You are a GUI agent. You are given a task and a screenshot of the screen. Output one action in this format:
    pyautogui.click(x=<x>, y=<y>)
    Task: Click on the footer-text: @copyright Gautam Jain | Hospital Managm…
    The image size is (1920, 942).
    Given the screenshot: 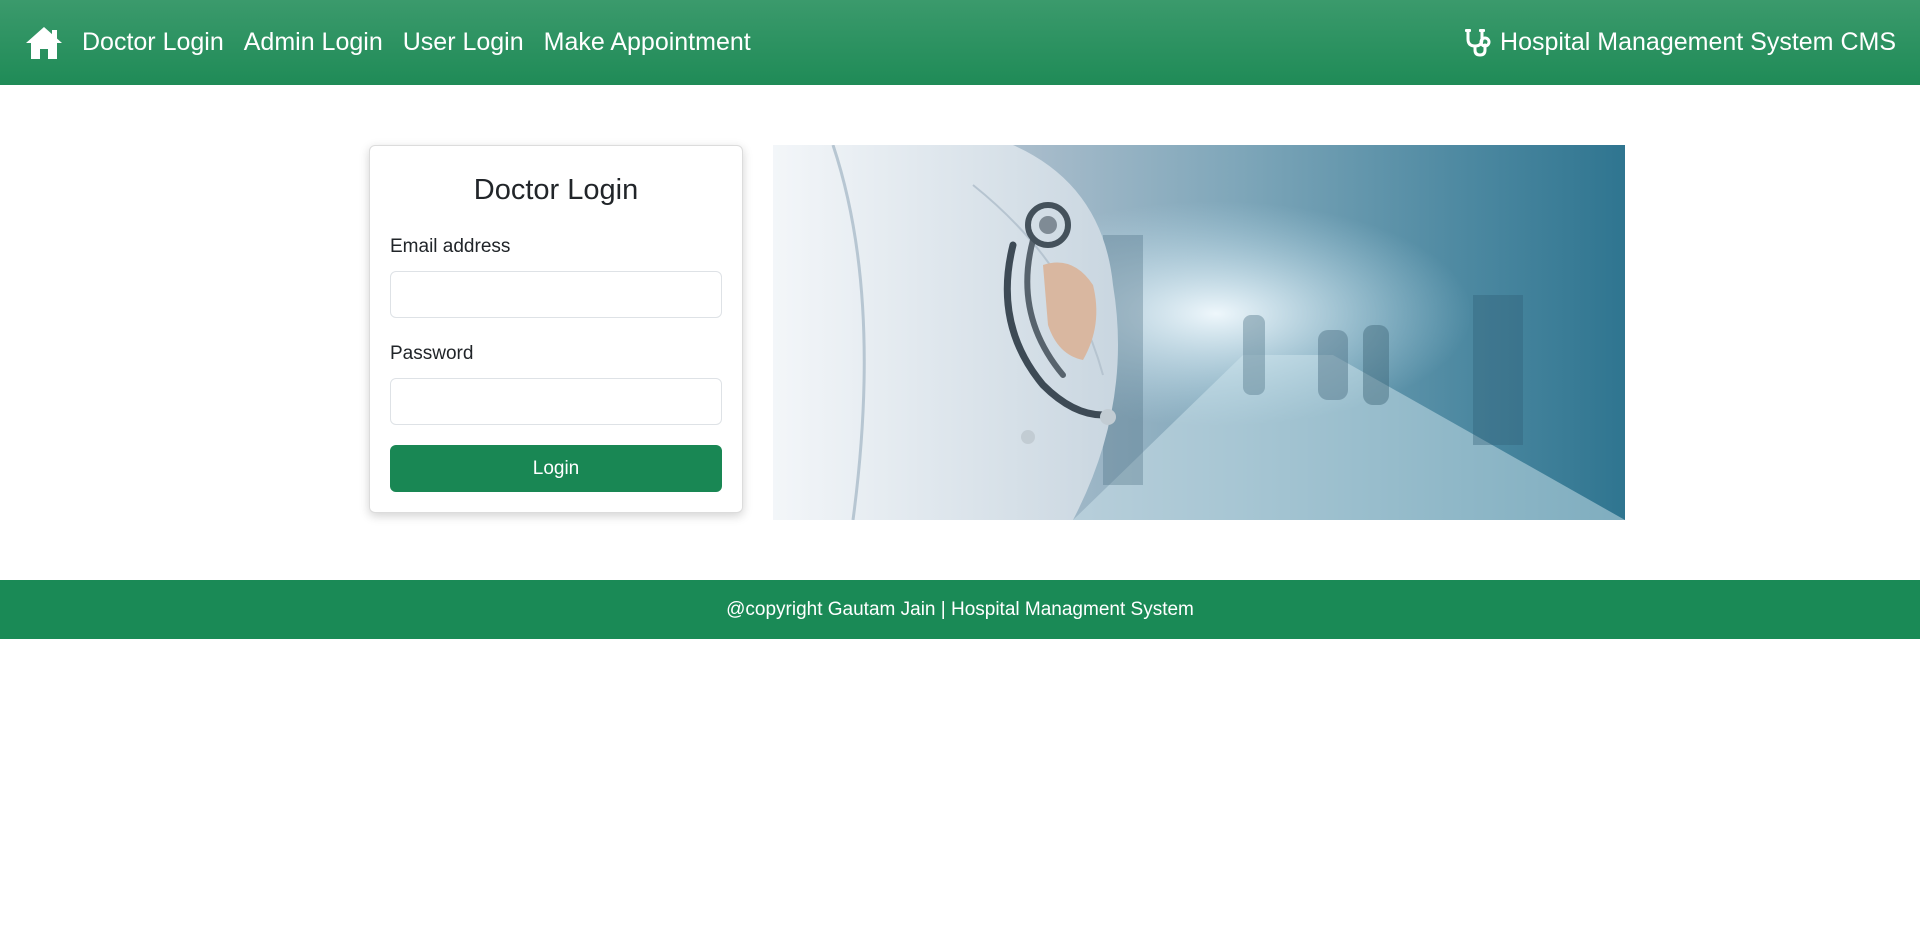 What is the action you would take?
    pyautogui.click(x=960, y=609)
    